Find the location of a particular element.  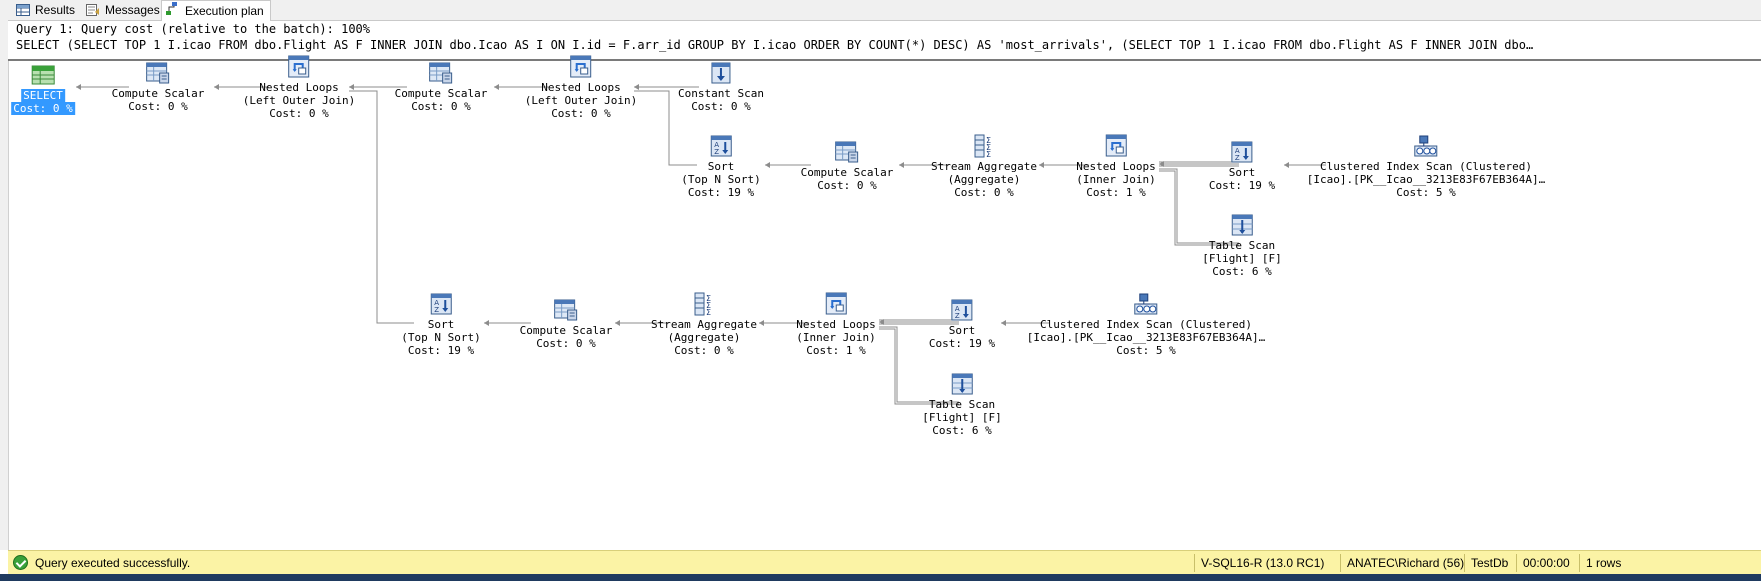

execution-plan-icon is located at coordinates (173, 9).